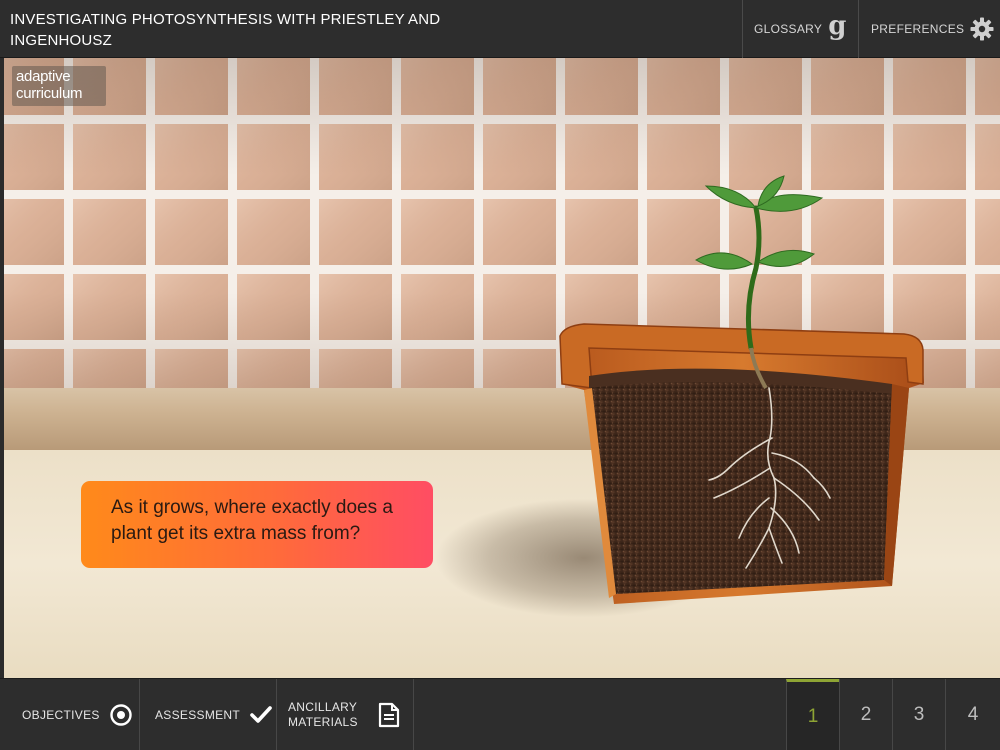 The height and width of the screenshot is (750, 1000). I want to click on document-icon, so click(389, 715).